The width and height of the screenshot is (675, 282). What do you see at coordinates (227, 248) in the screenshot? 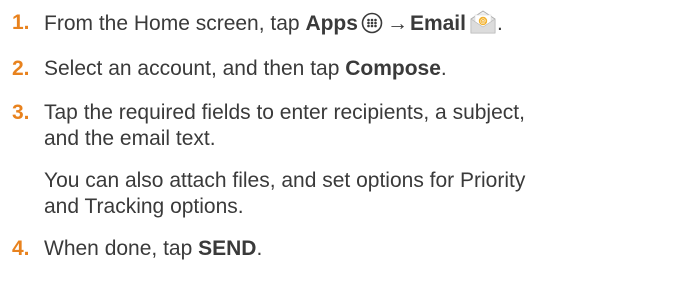
I see `send-label: SEND` at bounding box center [227, 248].